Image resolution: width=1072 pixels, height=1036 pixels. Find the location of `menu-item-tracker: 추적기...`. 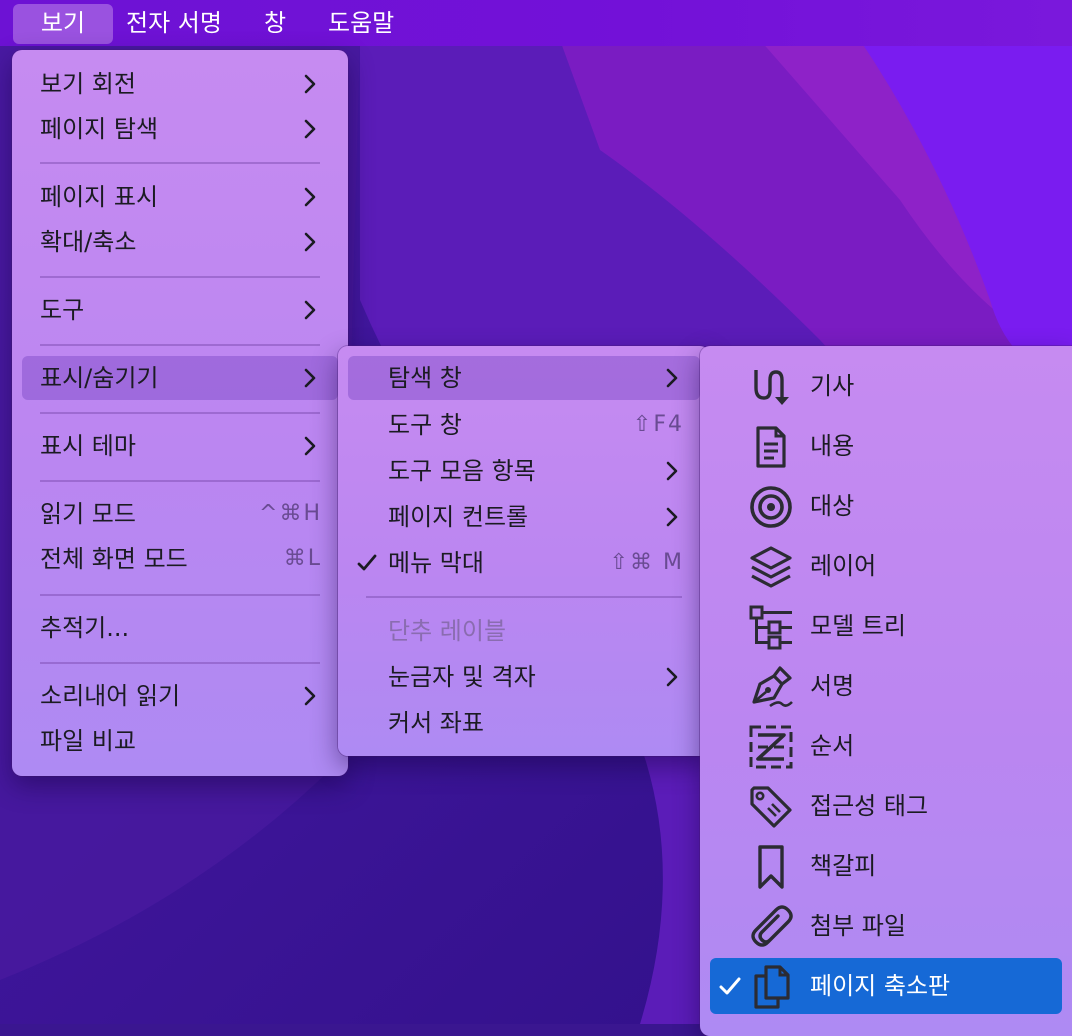

menu-item-tracker: 추적기... is located at coordinates (180, 628).